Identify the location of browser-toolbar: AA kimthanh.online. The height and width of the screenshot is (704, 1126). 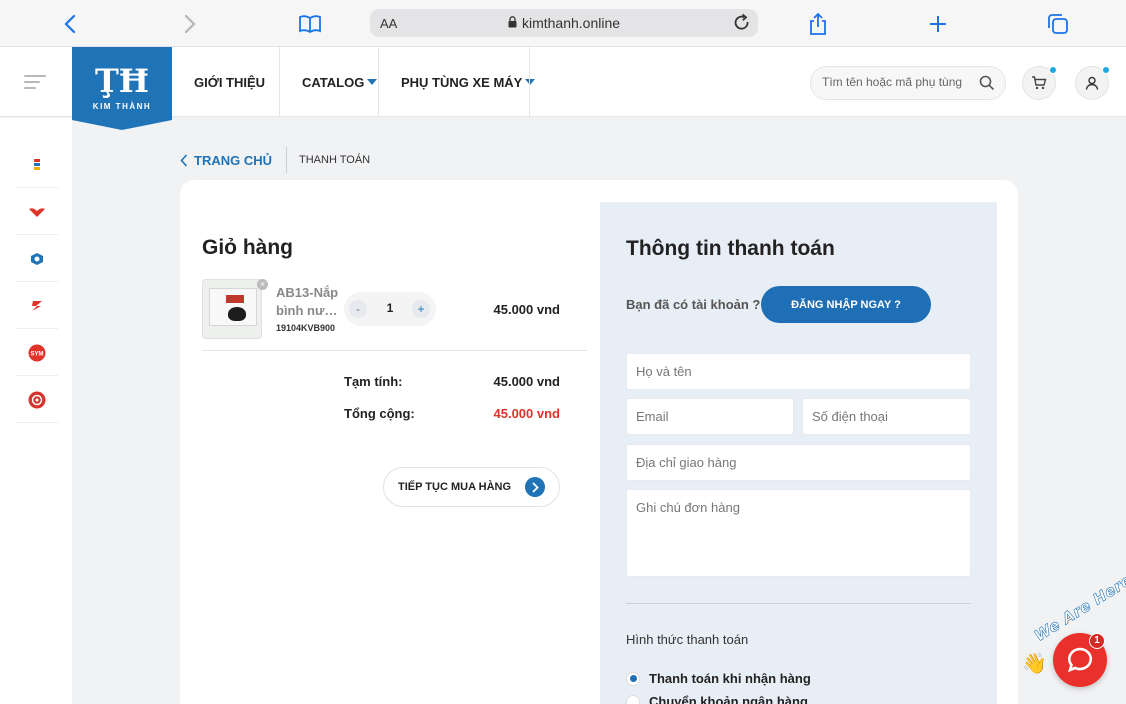
(563, 23).